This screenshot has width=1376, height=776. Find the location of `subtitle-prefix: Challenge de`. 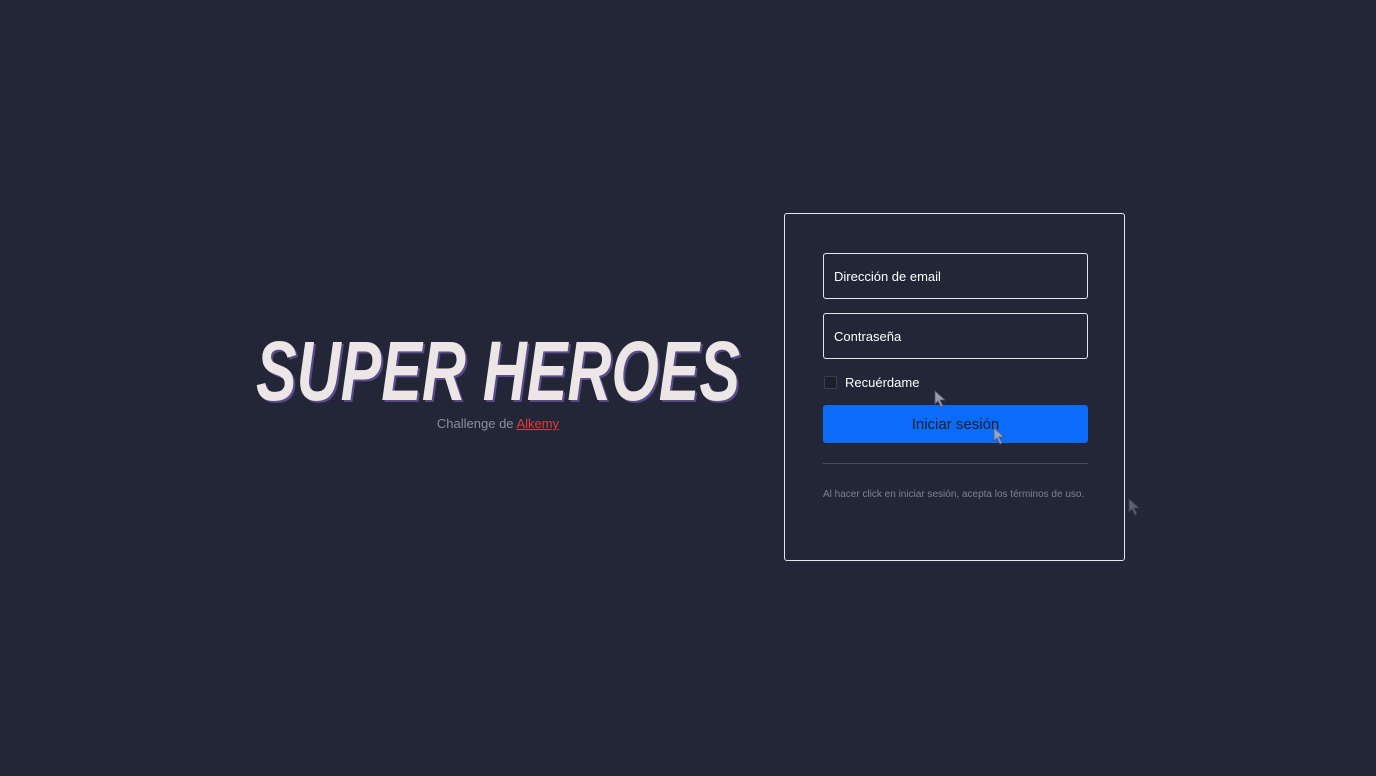

subtitle-prefix: Challenge de is located at coordinates (476, 423).